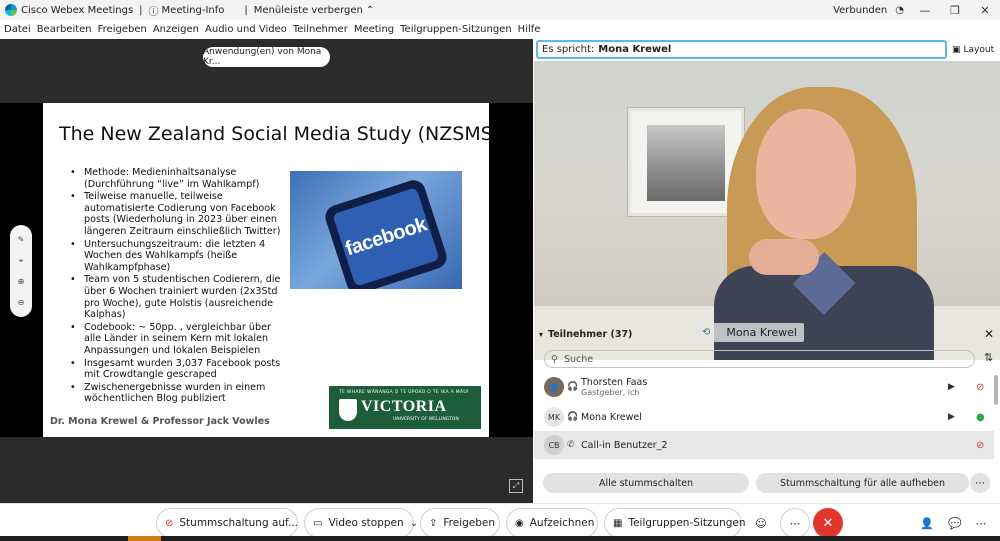 The image size is (1000, 541). I want to click on crest-icon, so click(348, 410).